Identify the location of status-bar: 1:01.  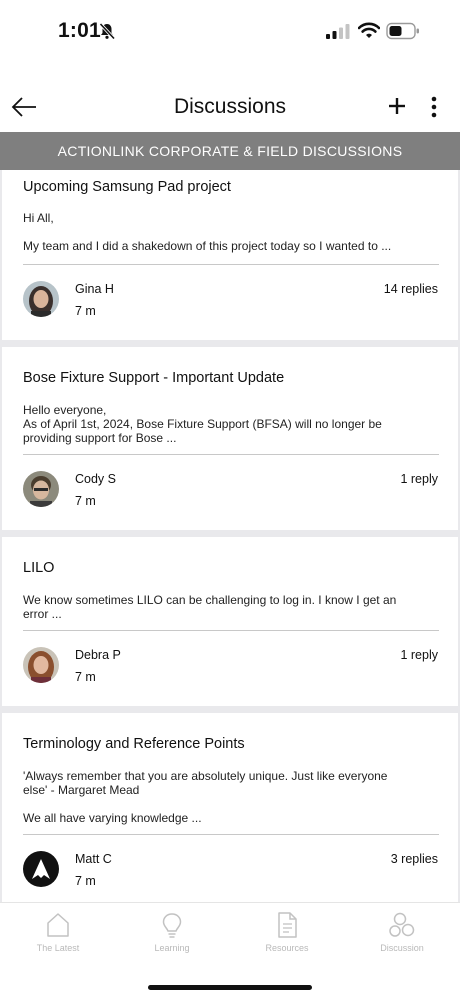
(230, 31).